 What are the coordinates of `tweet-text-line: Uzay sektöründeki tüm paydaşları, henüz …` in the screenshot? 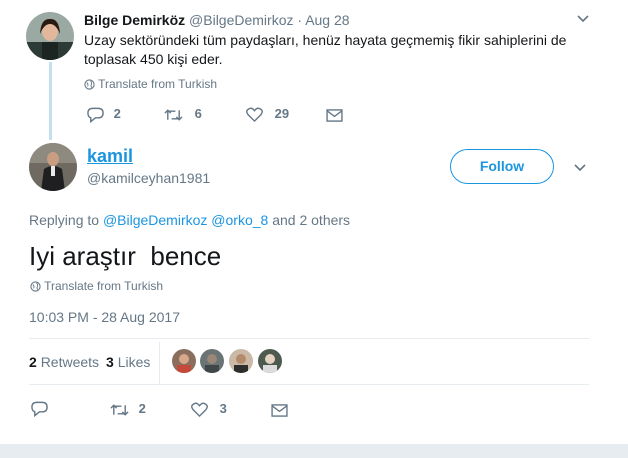 It's located at (325, 40).